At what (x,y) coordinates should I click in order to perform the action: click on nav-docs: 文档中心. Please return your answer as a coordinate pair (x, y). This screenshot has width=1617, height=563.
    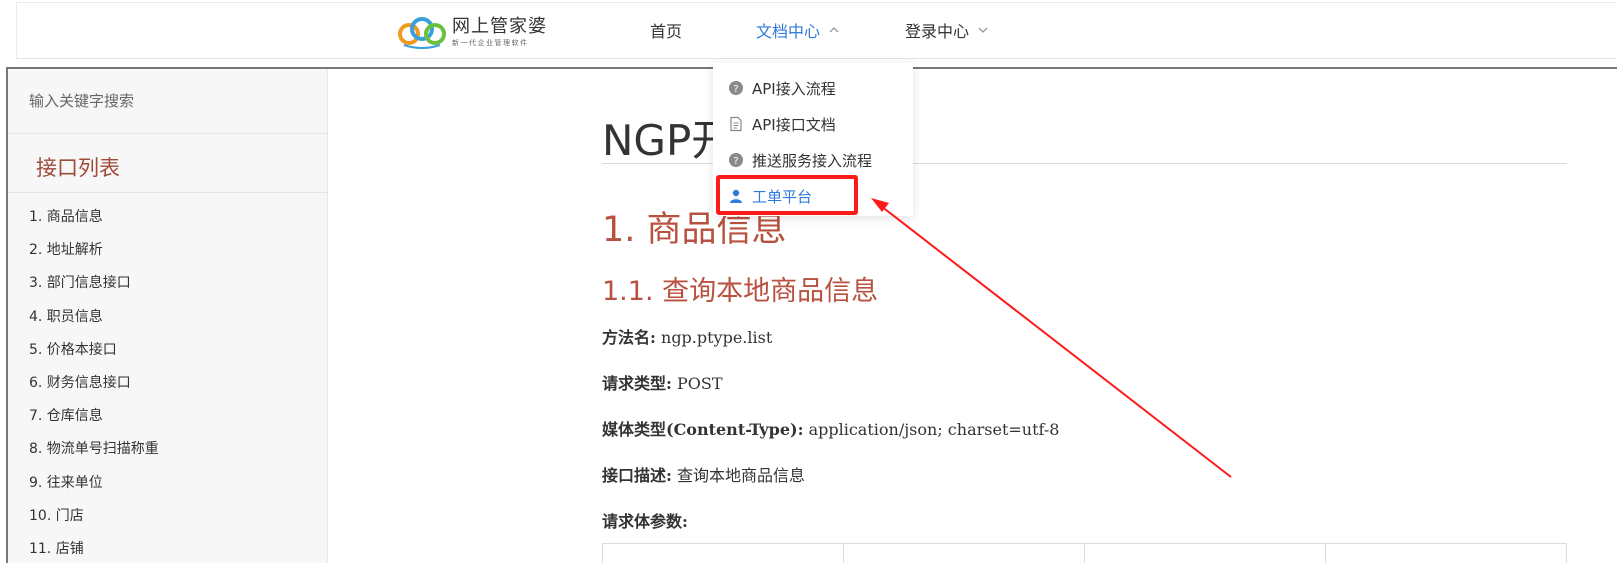
    Looking at the image, I should click on (798, 30).